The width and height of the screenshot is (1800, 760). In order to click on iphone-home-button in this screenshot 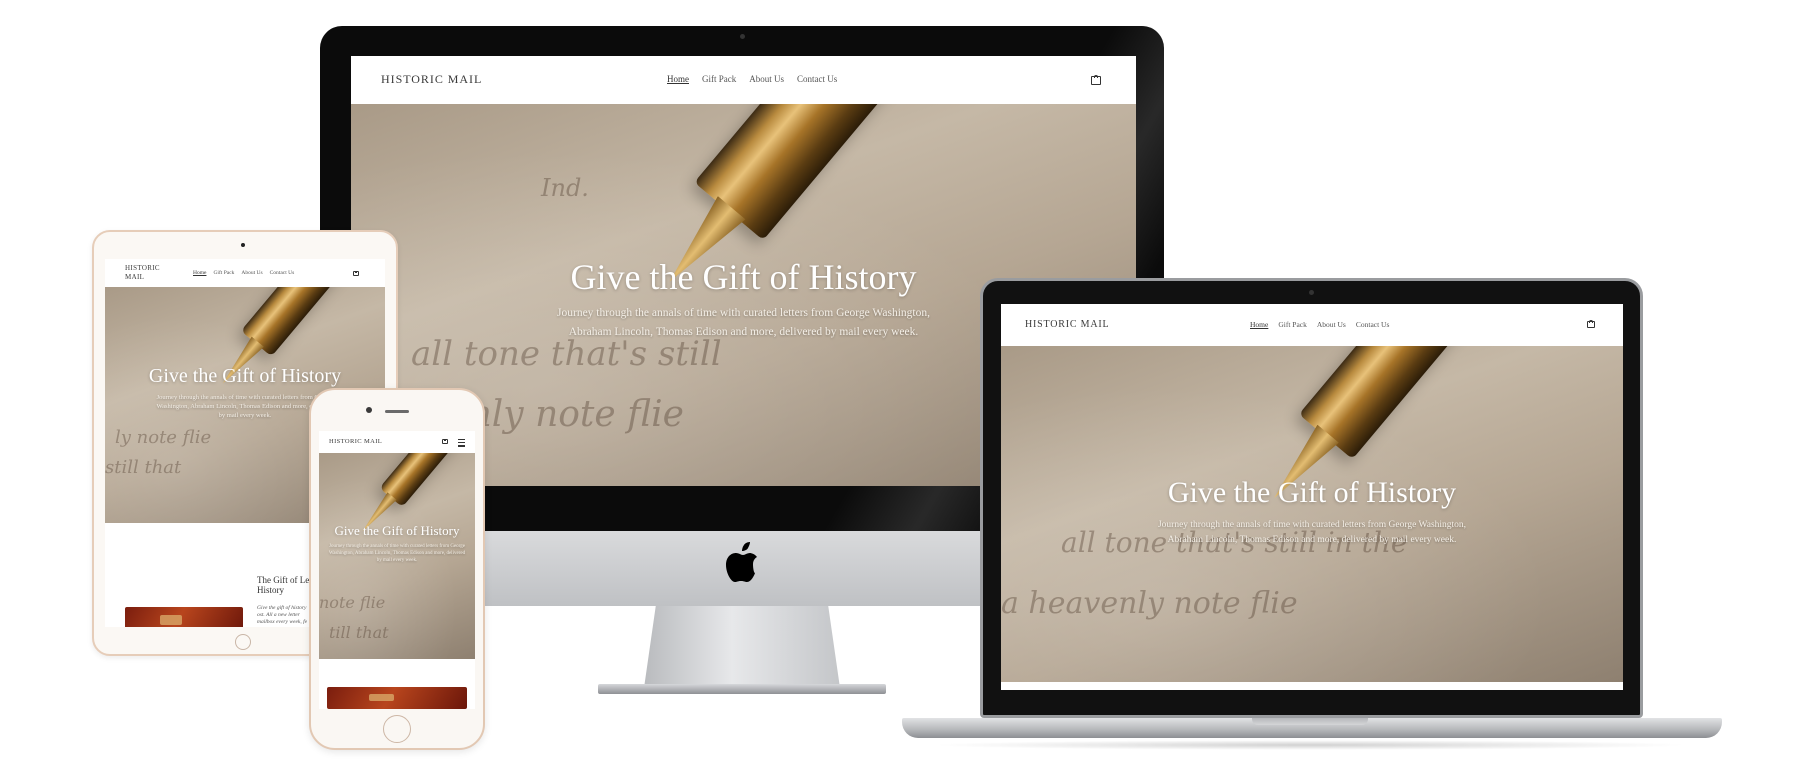, I will do `click(397, 729)`.